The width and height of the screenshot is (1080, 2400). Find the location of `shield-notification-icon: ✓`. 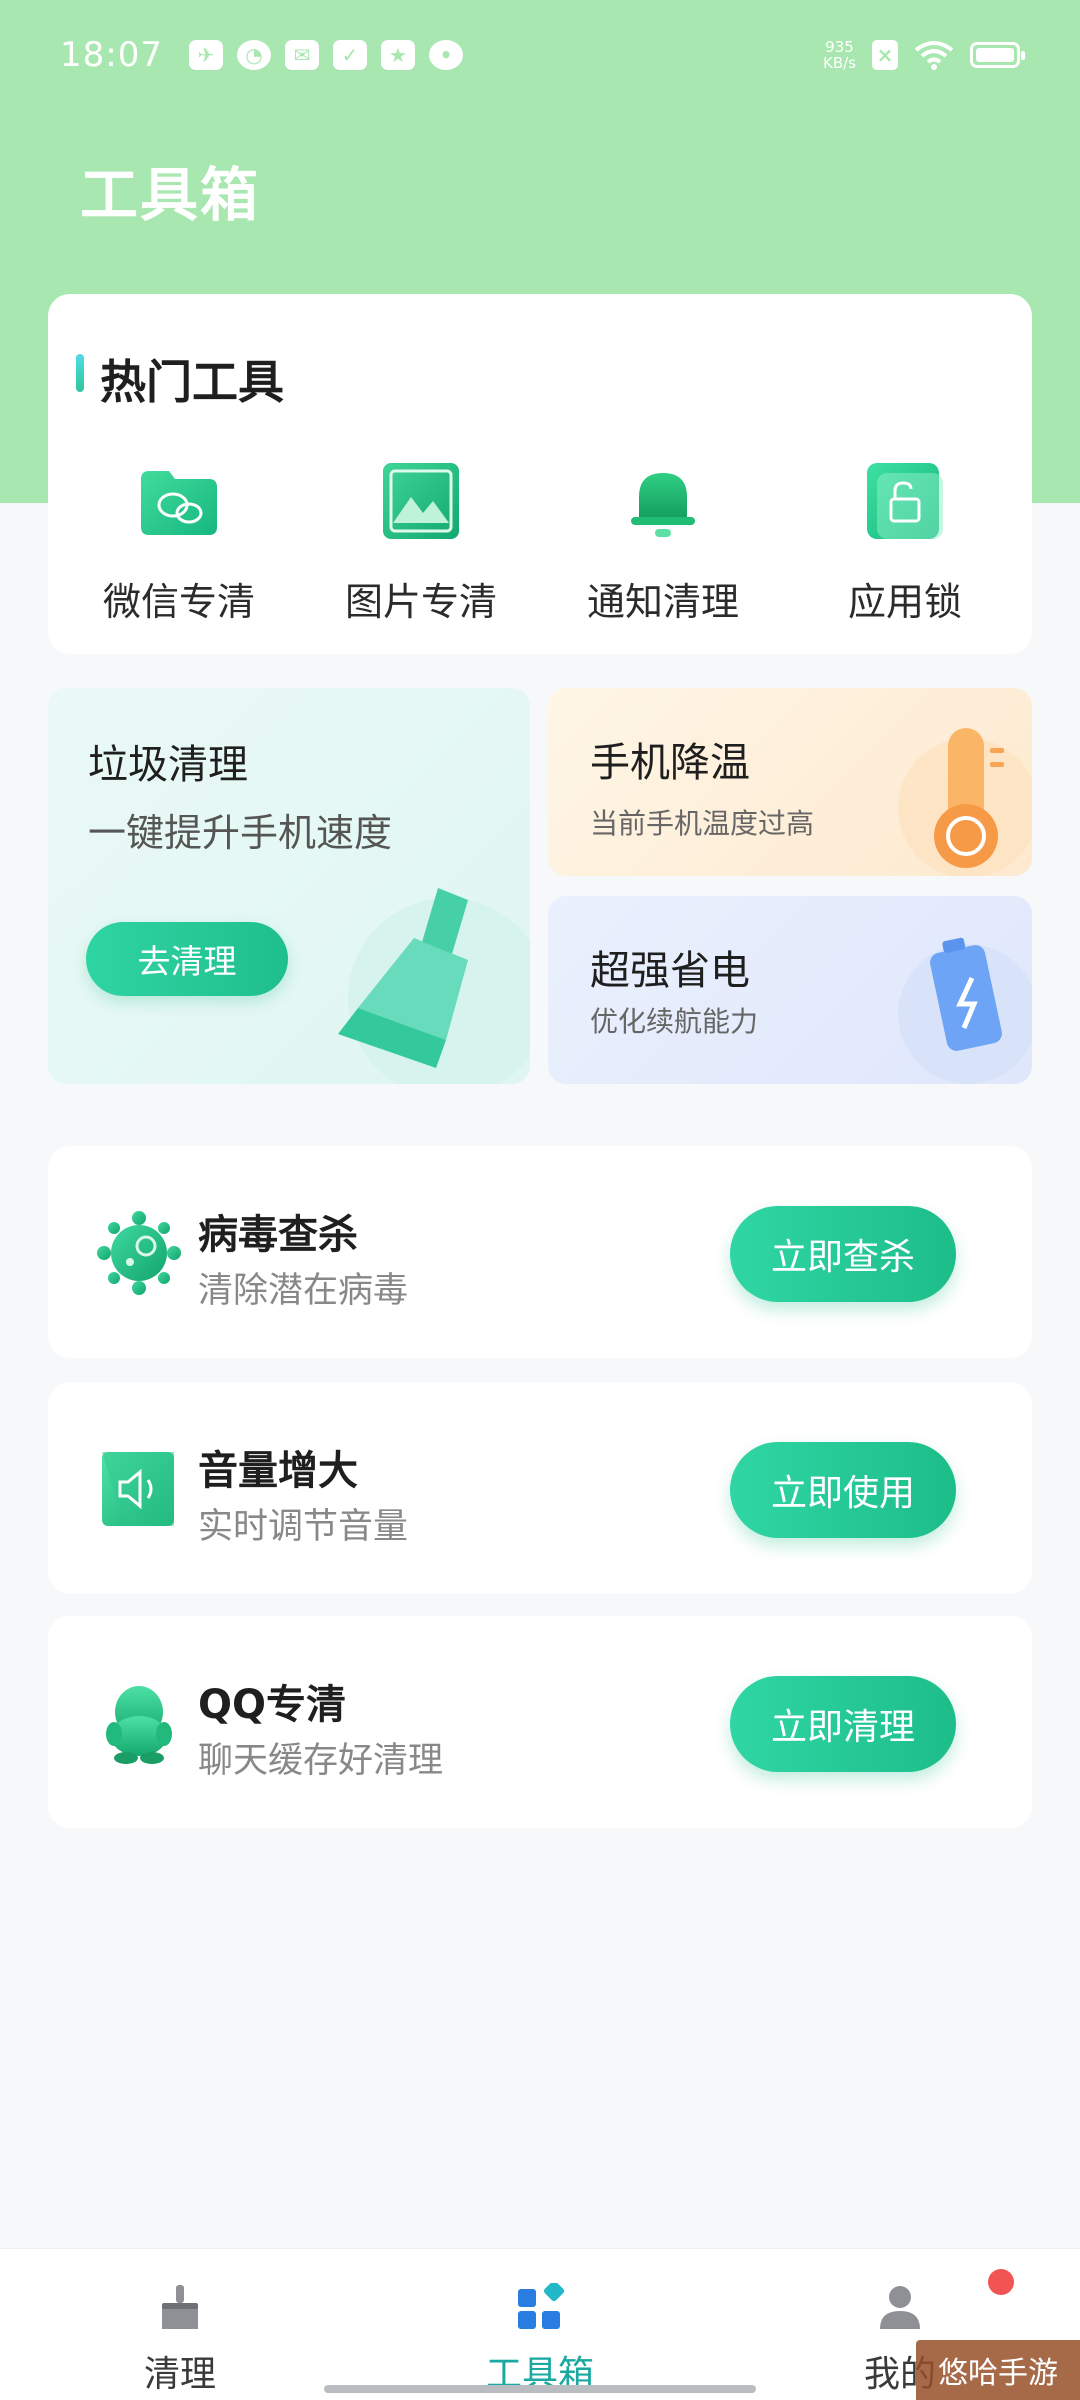

shield-notification-icon: ✓ is located at coordinates (349, 55).